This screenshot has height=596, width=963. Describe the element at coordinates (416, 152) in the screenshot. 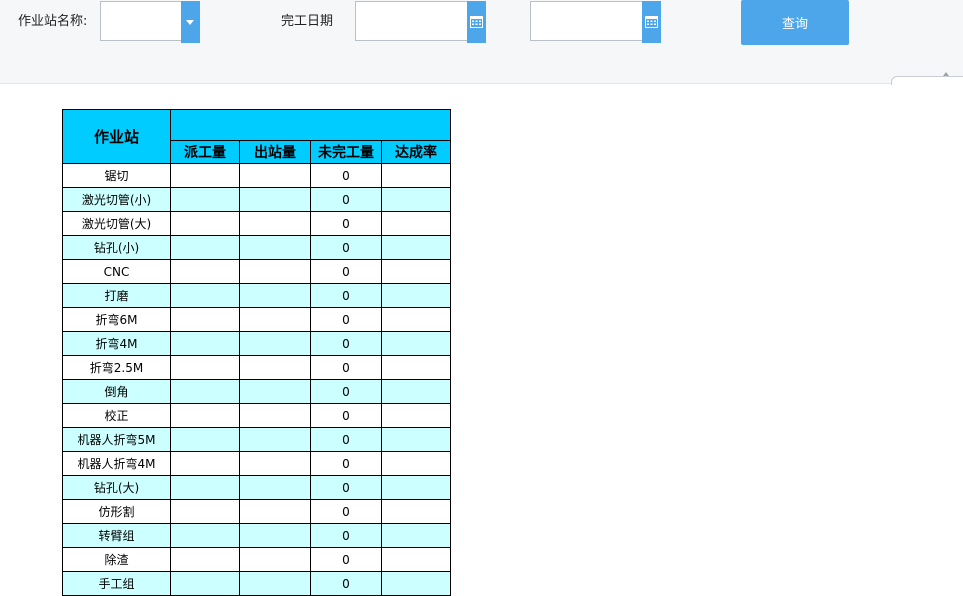

I see `header-rate: 达成率` at that location.